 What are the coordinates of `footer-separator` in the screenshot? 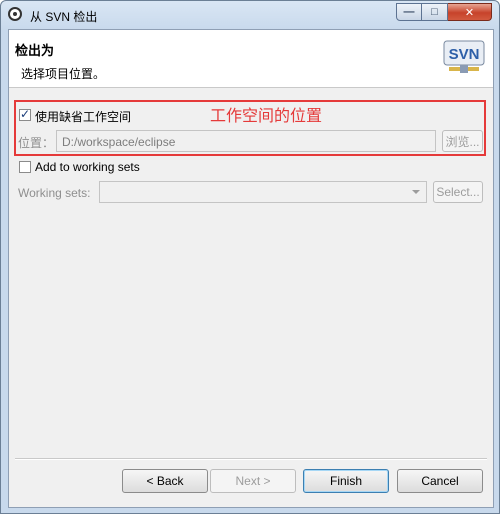 It's located at (251, 459).